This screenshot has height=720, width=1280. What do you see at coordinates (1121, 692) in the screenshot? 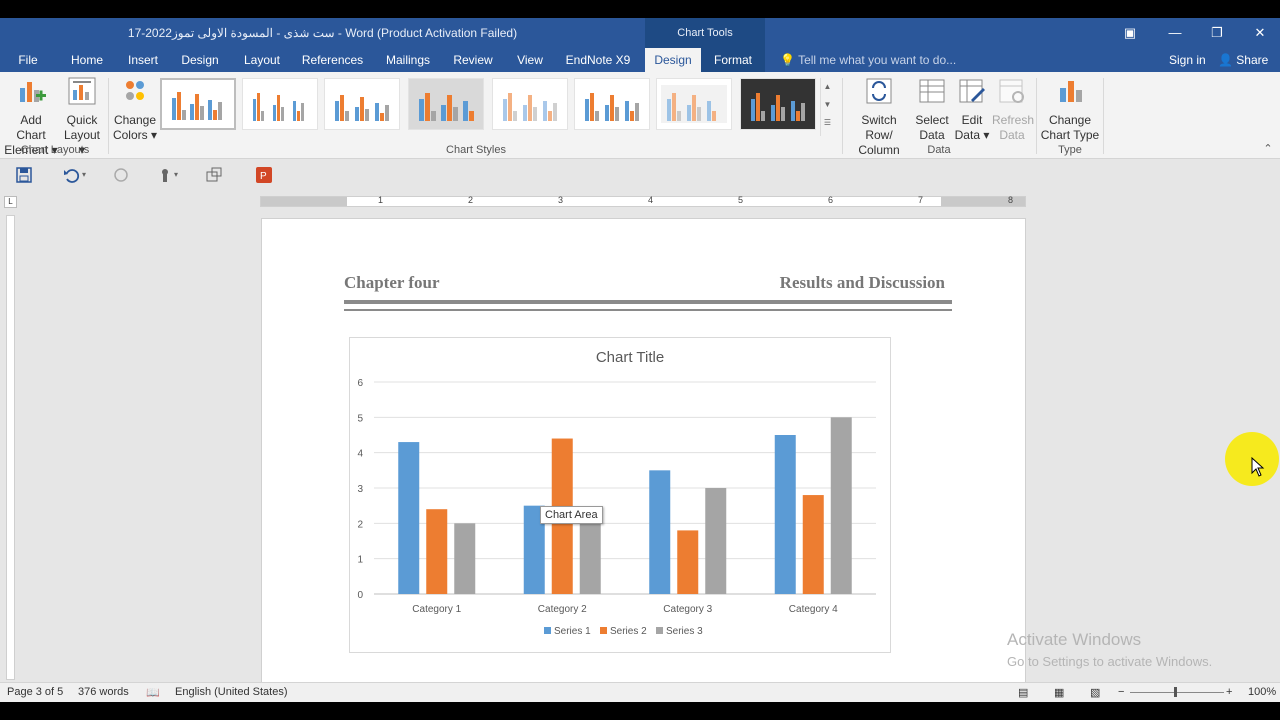
I see `zoom-out-icon: −` at bounding box center [1121, 692].